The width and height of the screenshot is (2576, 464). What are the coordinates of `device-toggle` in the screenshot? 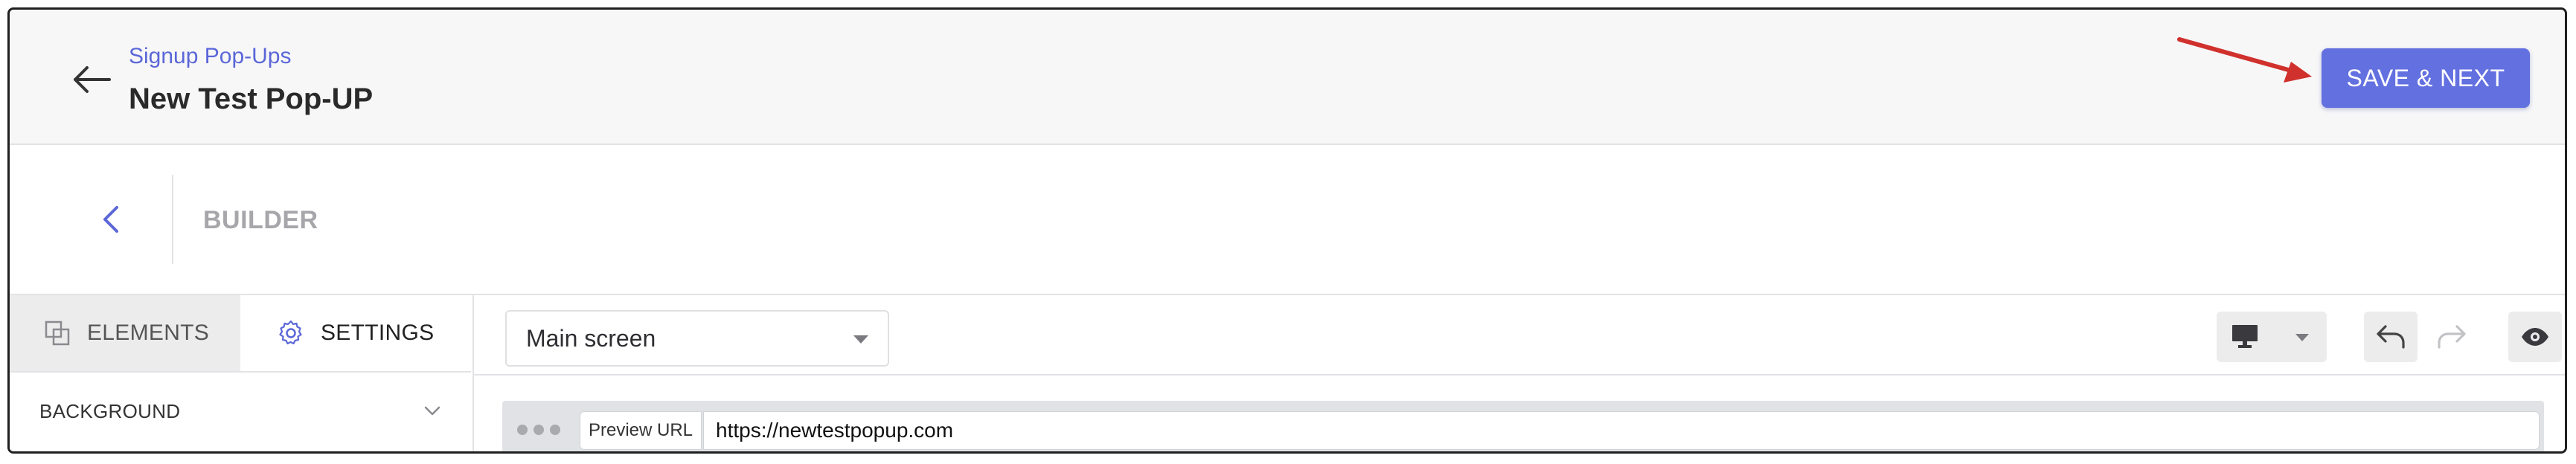 It's located at (2272, 337).